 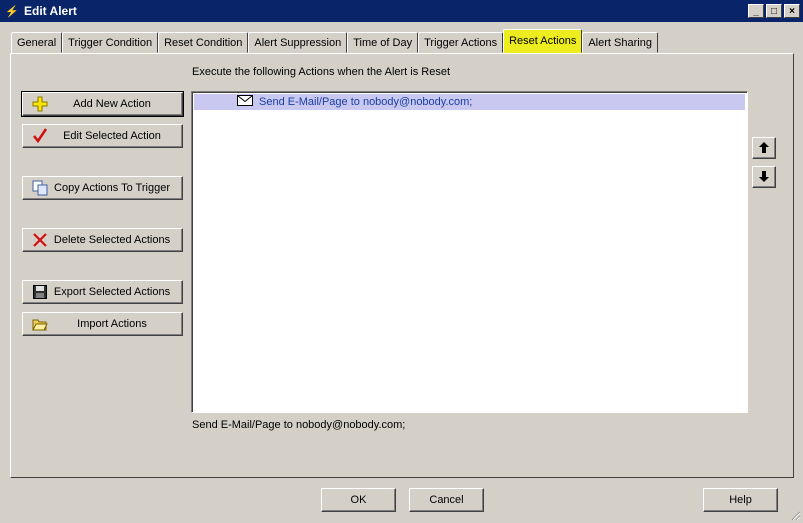 What do you see at coordinates (774, 11) in the screenshot?
I see `maximize-button: □` at bounding box center [774, 11].